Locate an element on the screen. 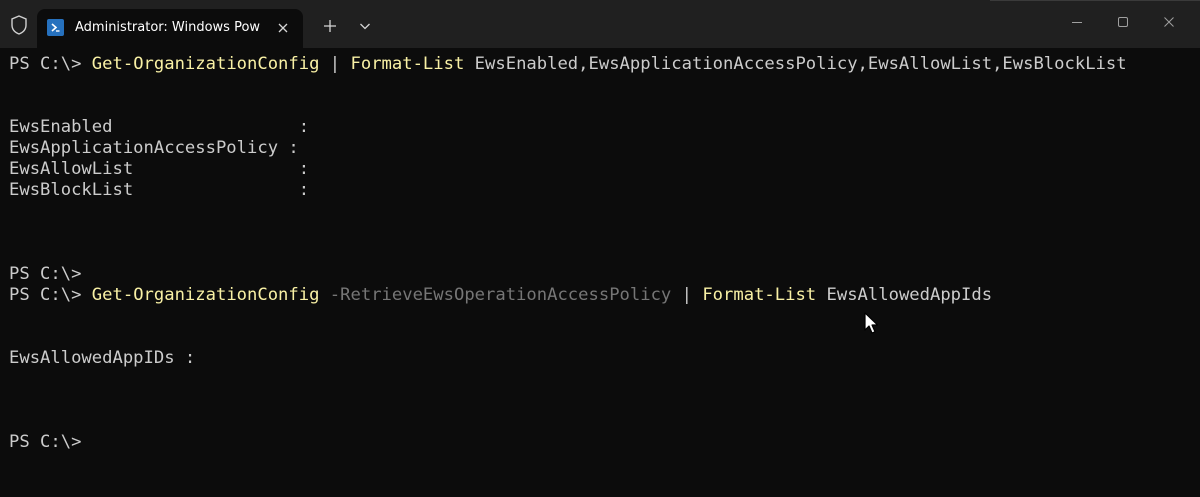 The width and height of the screenshot is (1200, 497). output-line: EwsAllowList : is located at coordinates (159, 169).